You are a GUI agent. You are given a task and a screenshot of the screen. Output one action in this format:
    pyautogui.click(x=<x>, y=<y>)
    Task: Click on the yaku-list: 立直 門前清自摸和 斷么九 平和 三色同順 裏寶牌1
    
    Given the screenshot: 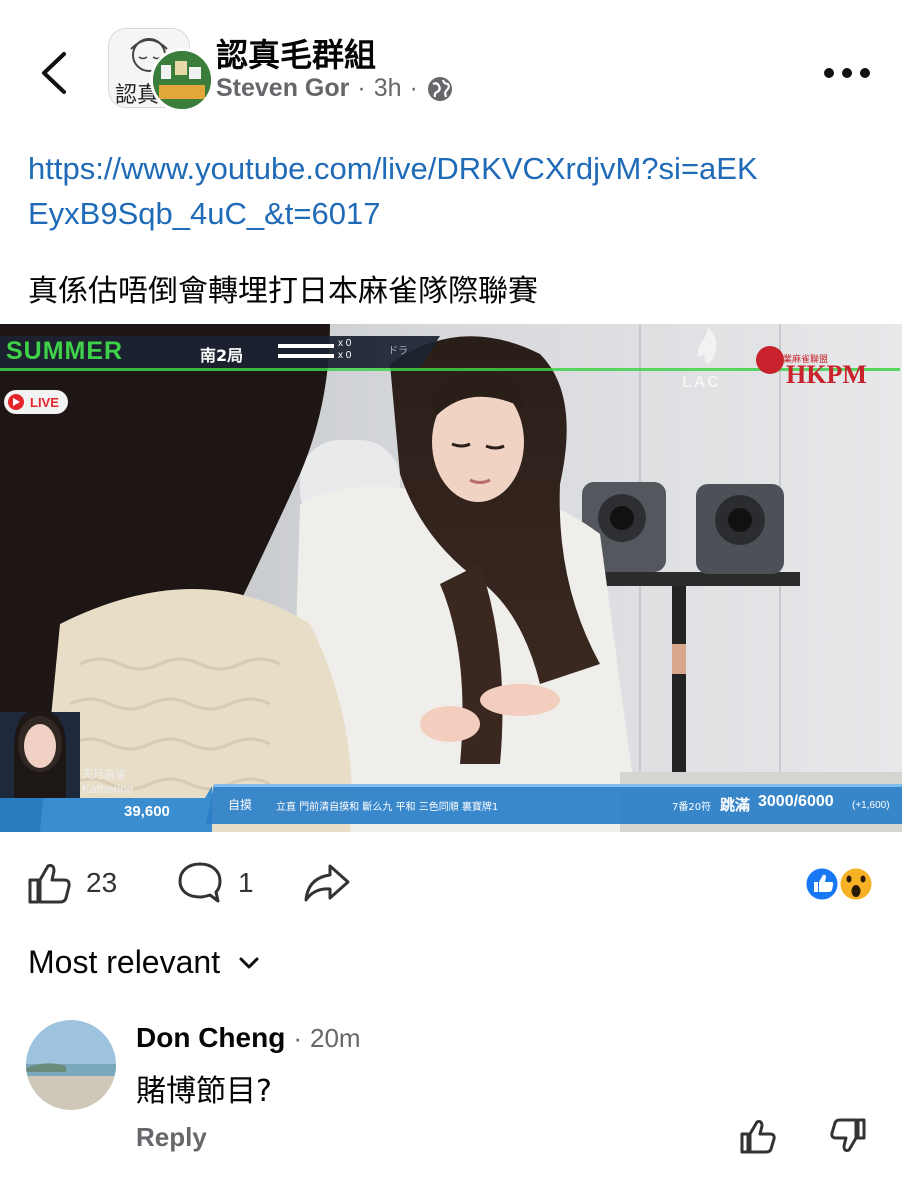 What is the action you would take?
    pyautogui.click(x=387, y=807)
    